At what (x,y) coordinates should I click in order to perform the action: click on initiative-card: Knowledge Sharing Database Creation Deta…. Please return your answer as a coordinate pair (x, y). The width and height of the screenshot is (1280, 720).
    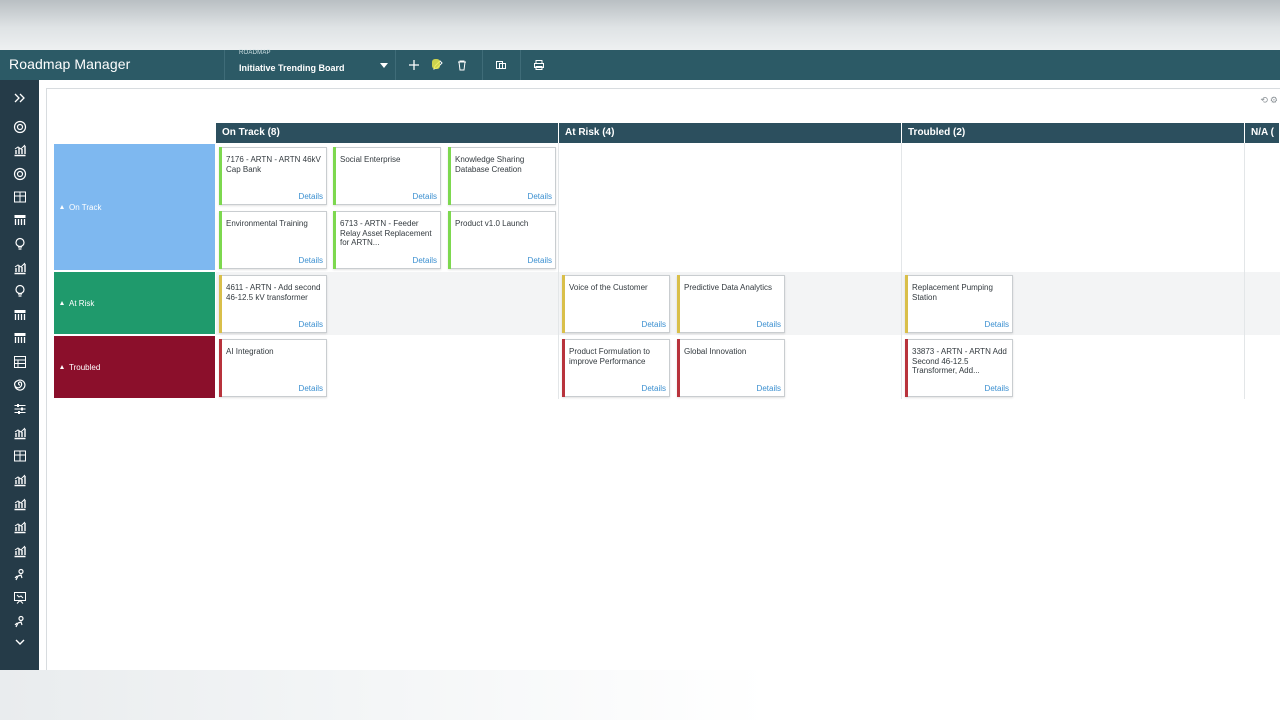
    Looking at the image, I should click on (502, 176).